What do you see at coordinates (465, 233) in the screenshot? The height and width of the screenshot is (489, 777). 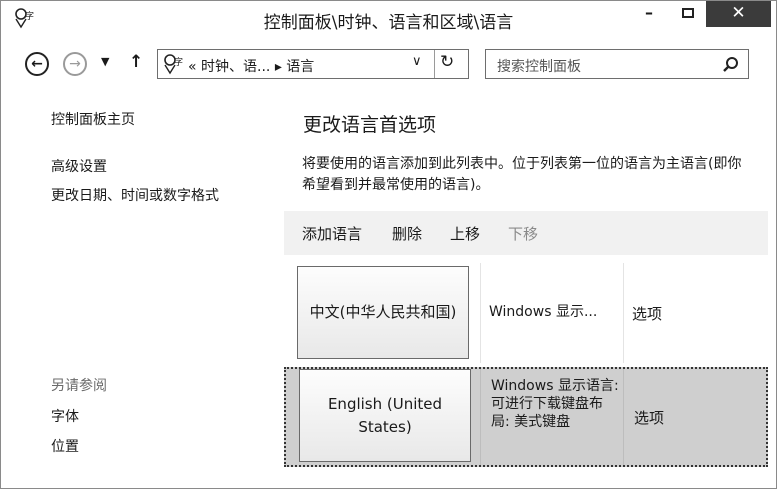 I see `move-up-button: 上移` at bounding box center [465, 233].